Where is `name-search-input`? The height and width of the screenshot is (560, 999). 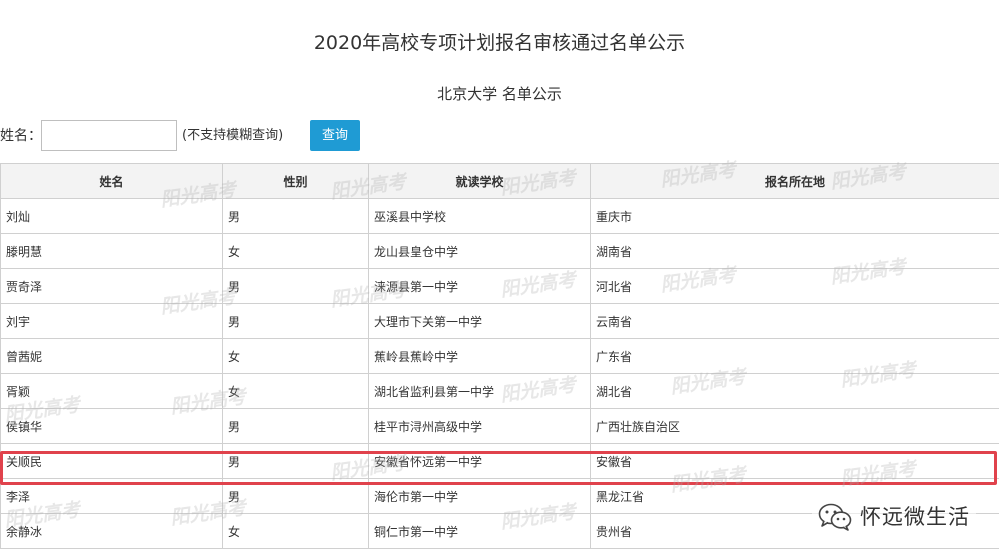 name-search-input is located at coordinates (109, 135).